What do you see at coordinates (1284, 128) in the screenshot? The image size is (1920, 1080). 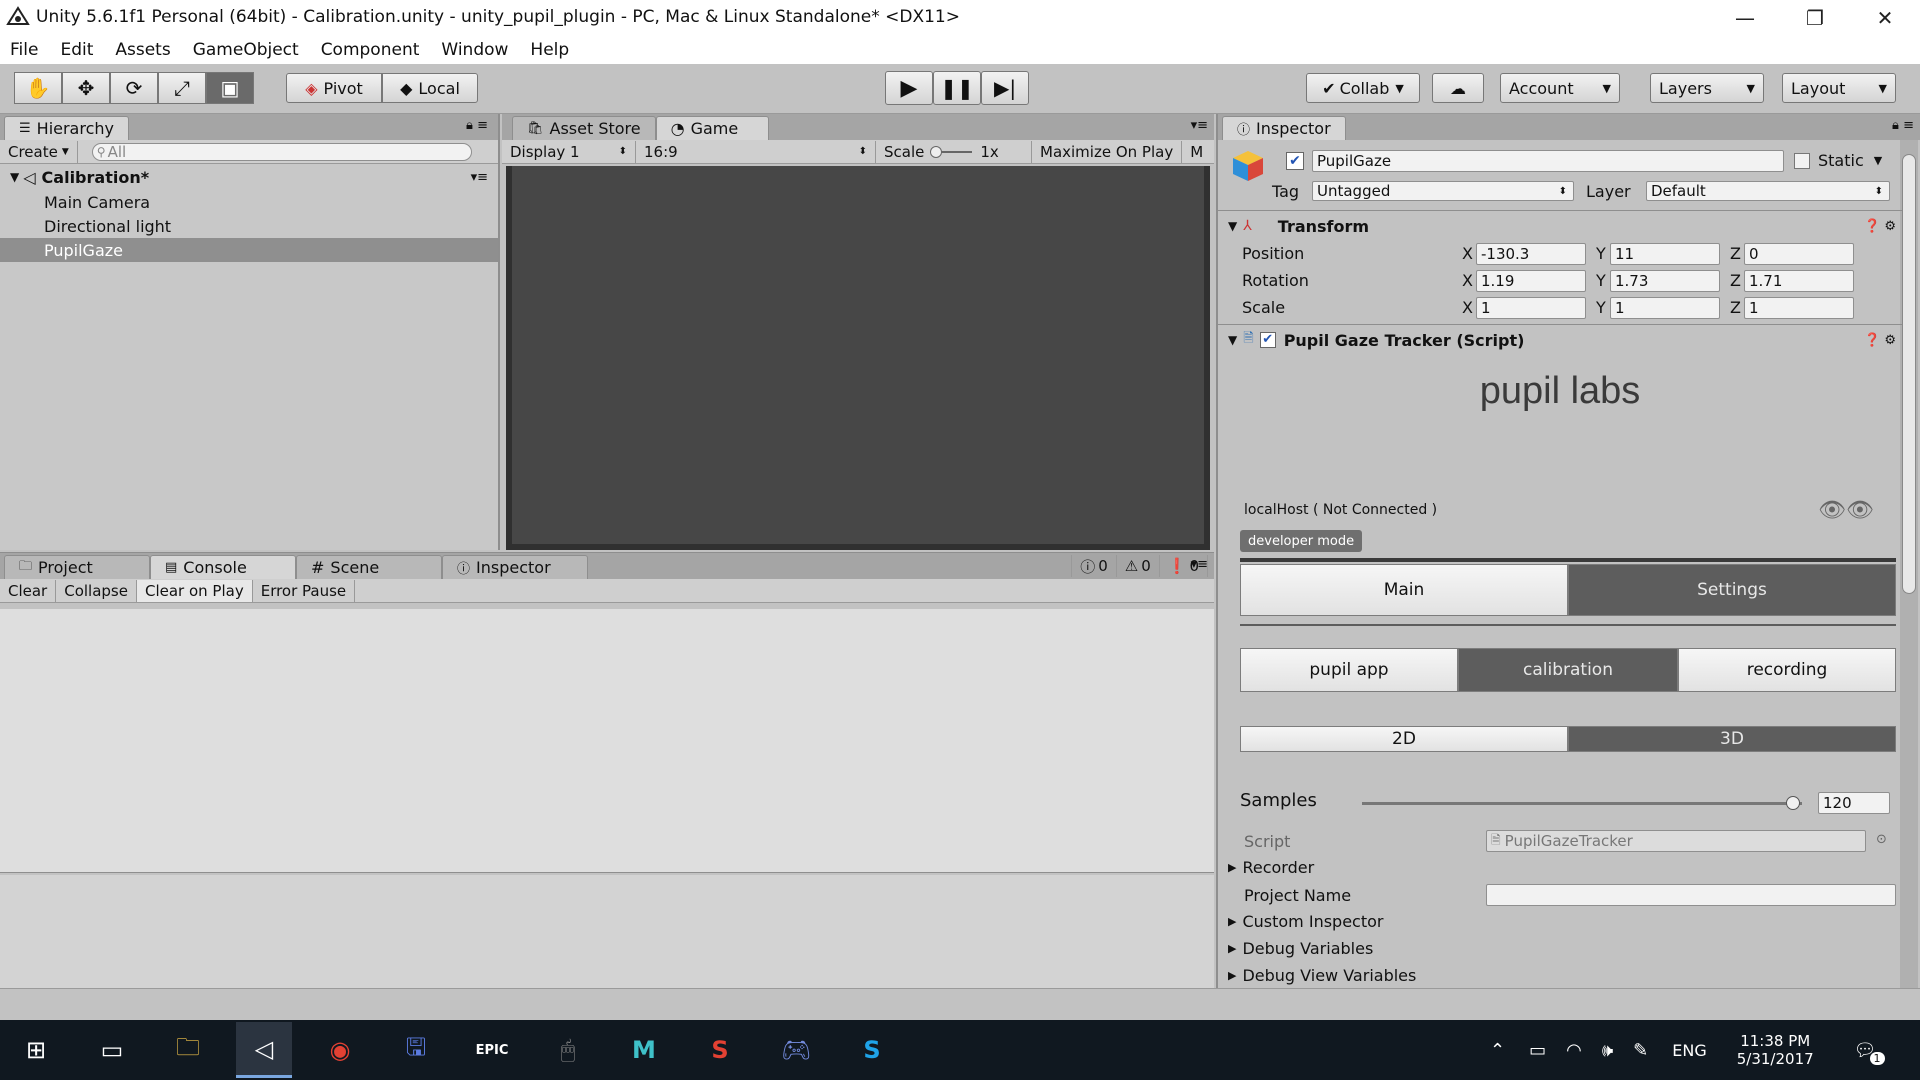 I see `tab-inspector: ⓘ Inspector` at bounding box center [1284, 128].